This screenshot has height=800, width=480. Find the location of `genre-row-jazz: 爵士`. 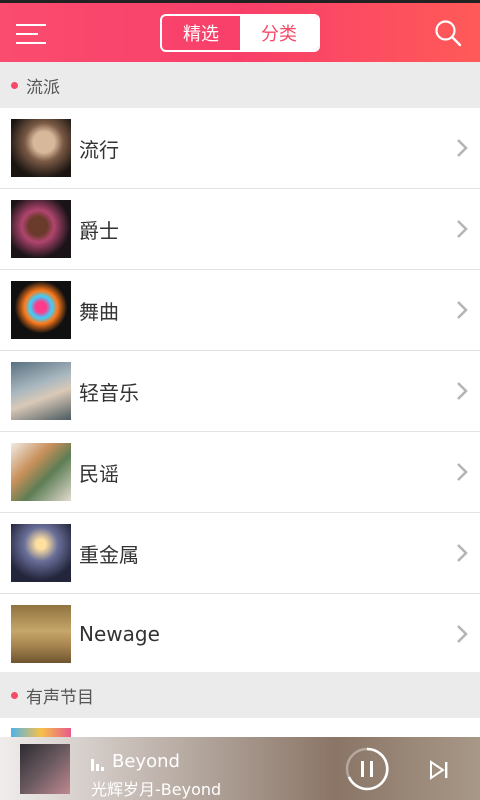

genre-row-jazz: 爵士 is located at coordinates (240, 229).